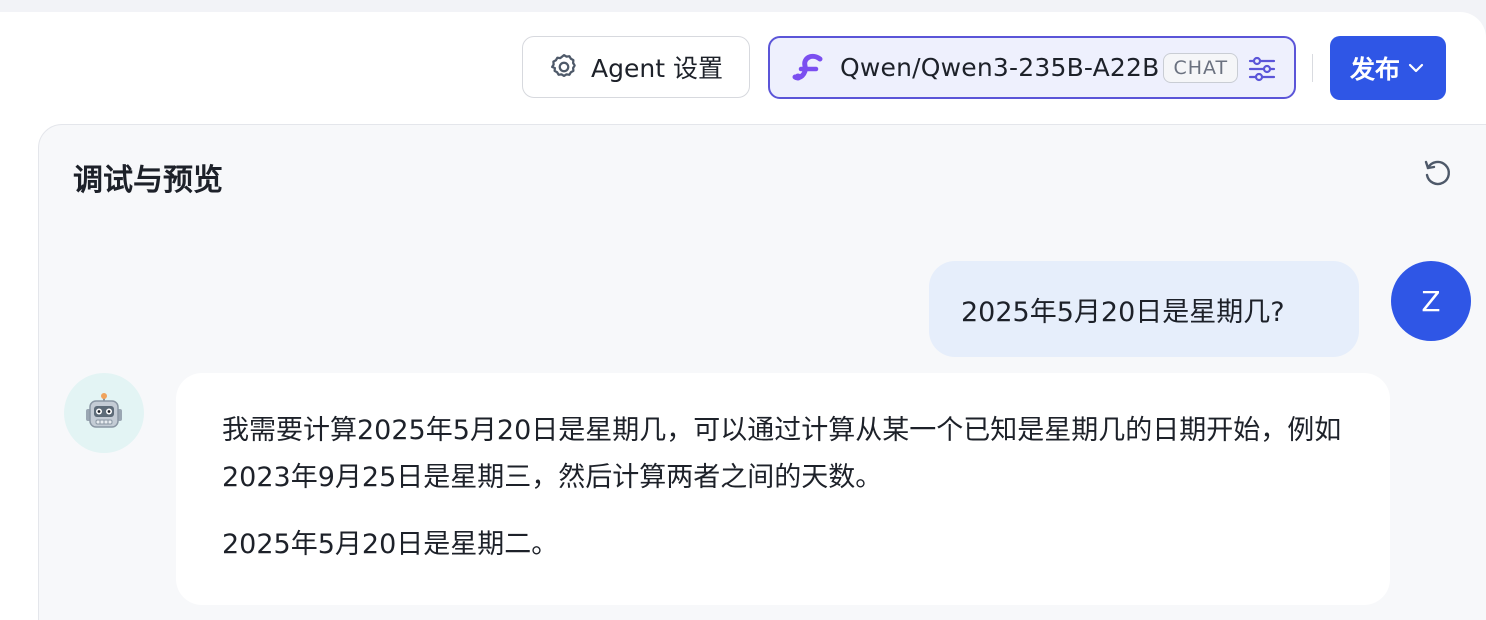 Image resolution: width=1486 pixels, height=620 pixels. I want to click on agent-settings-button: Agent 设置, so click(636, 67).